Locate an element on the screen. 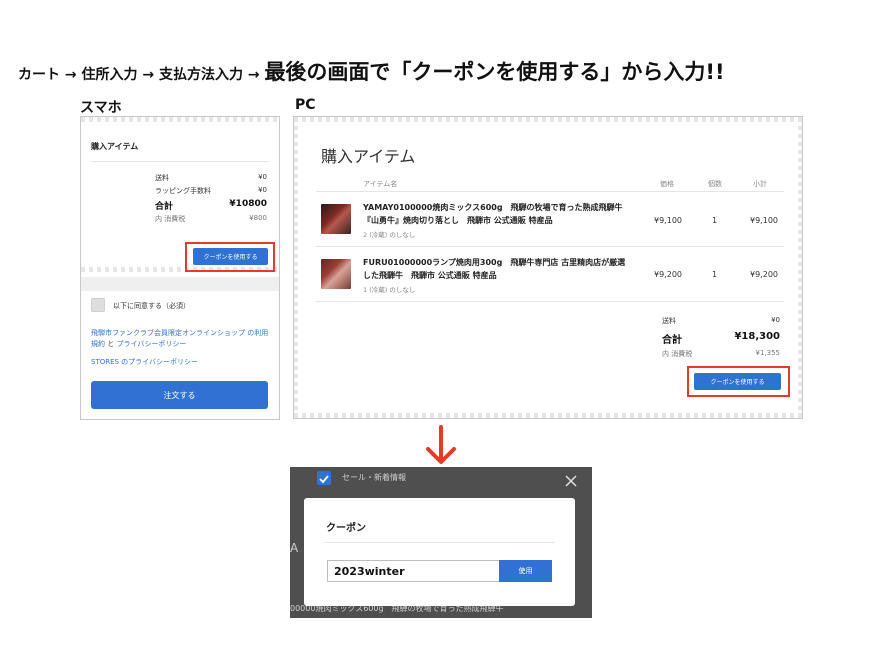 The width and height of the screenshot is (874, 647). product-note: 1 (冷蔵) のしなし is located at coordinates (389, 290).